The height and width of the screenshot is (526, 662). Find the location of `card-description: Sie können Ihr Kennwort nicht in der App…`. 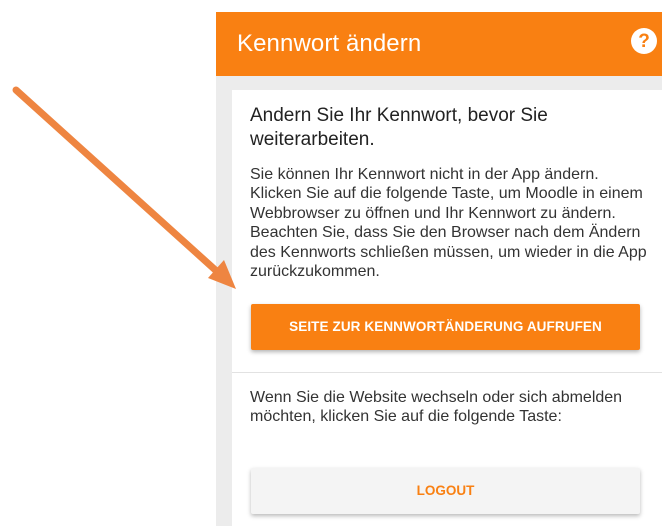

card-description: Sie können Ihr Kennwort nicht in der App… is located at coordinates (448, 223).